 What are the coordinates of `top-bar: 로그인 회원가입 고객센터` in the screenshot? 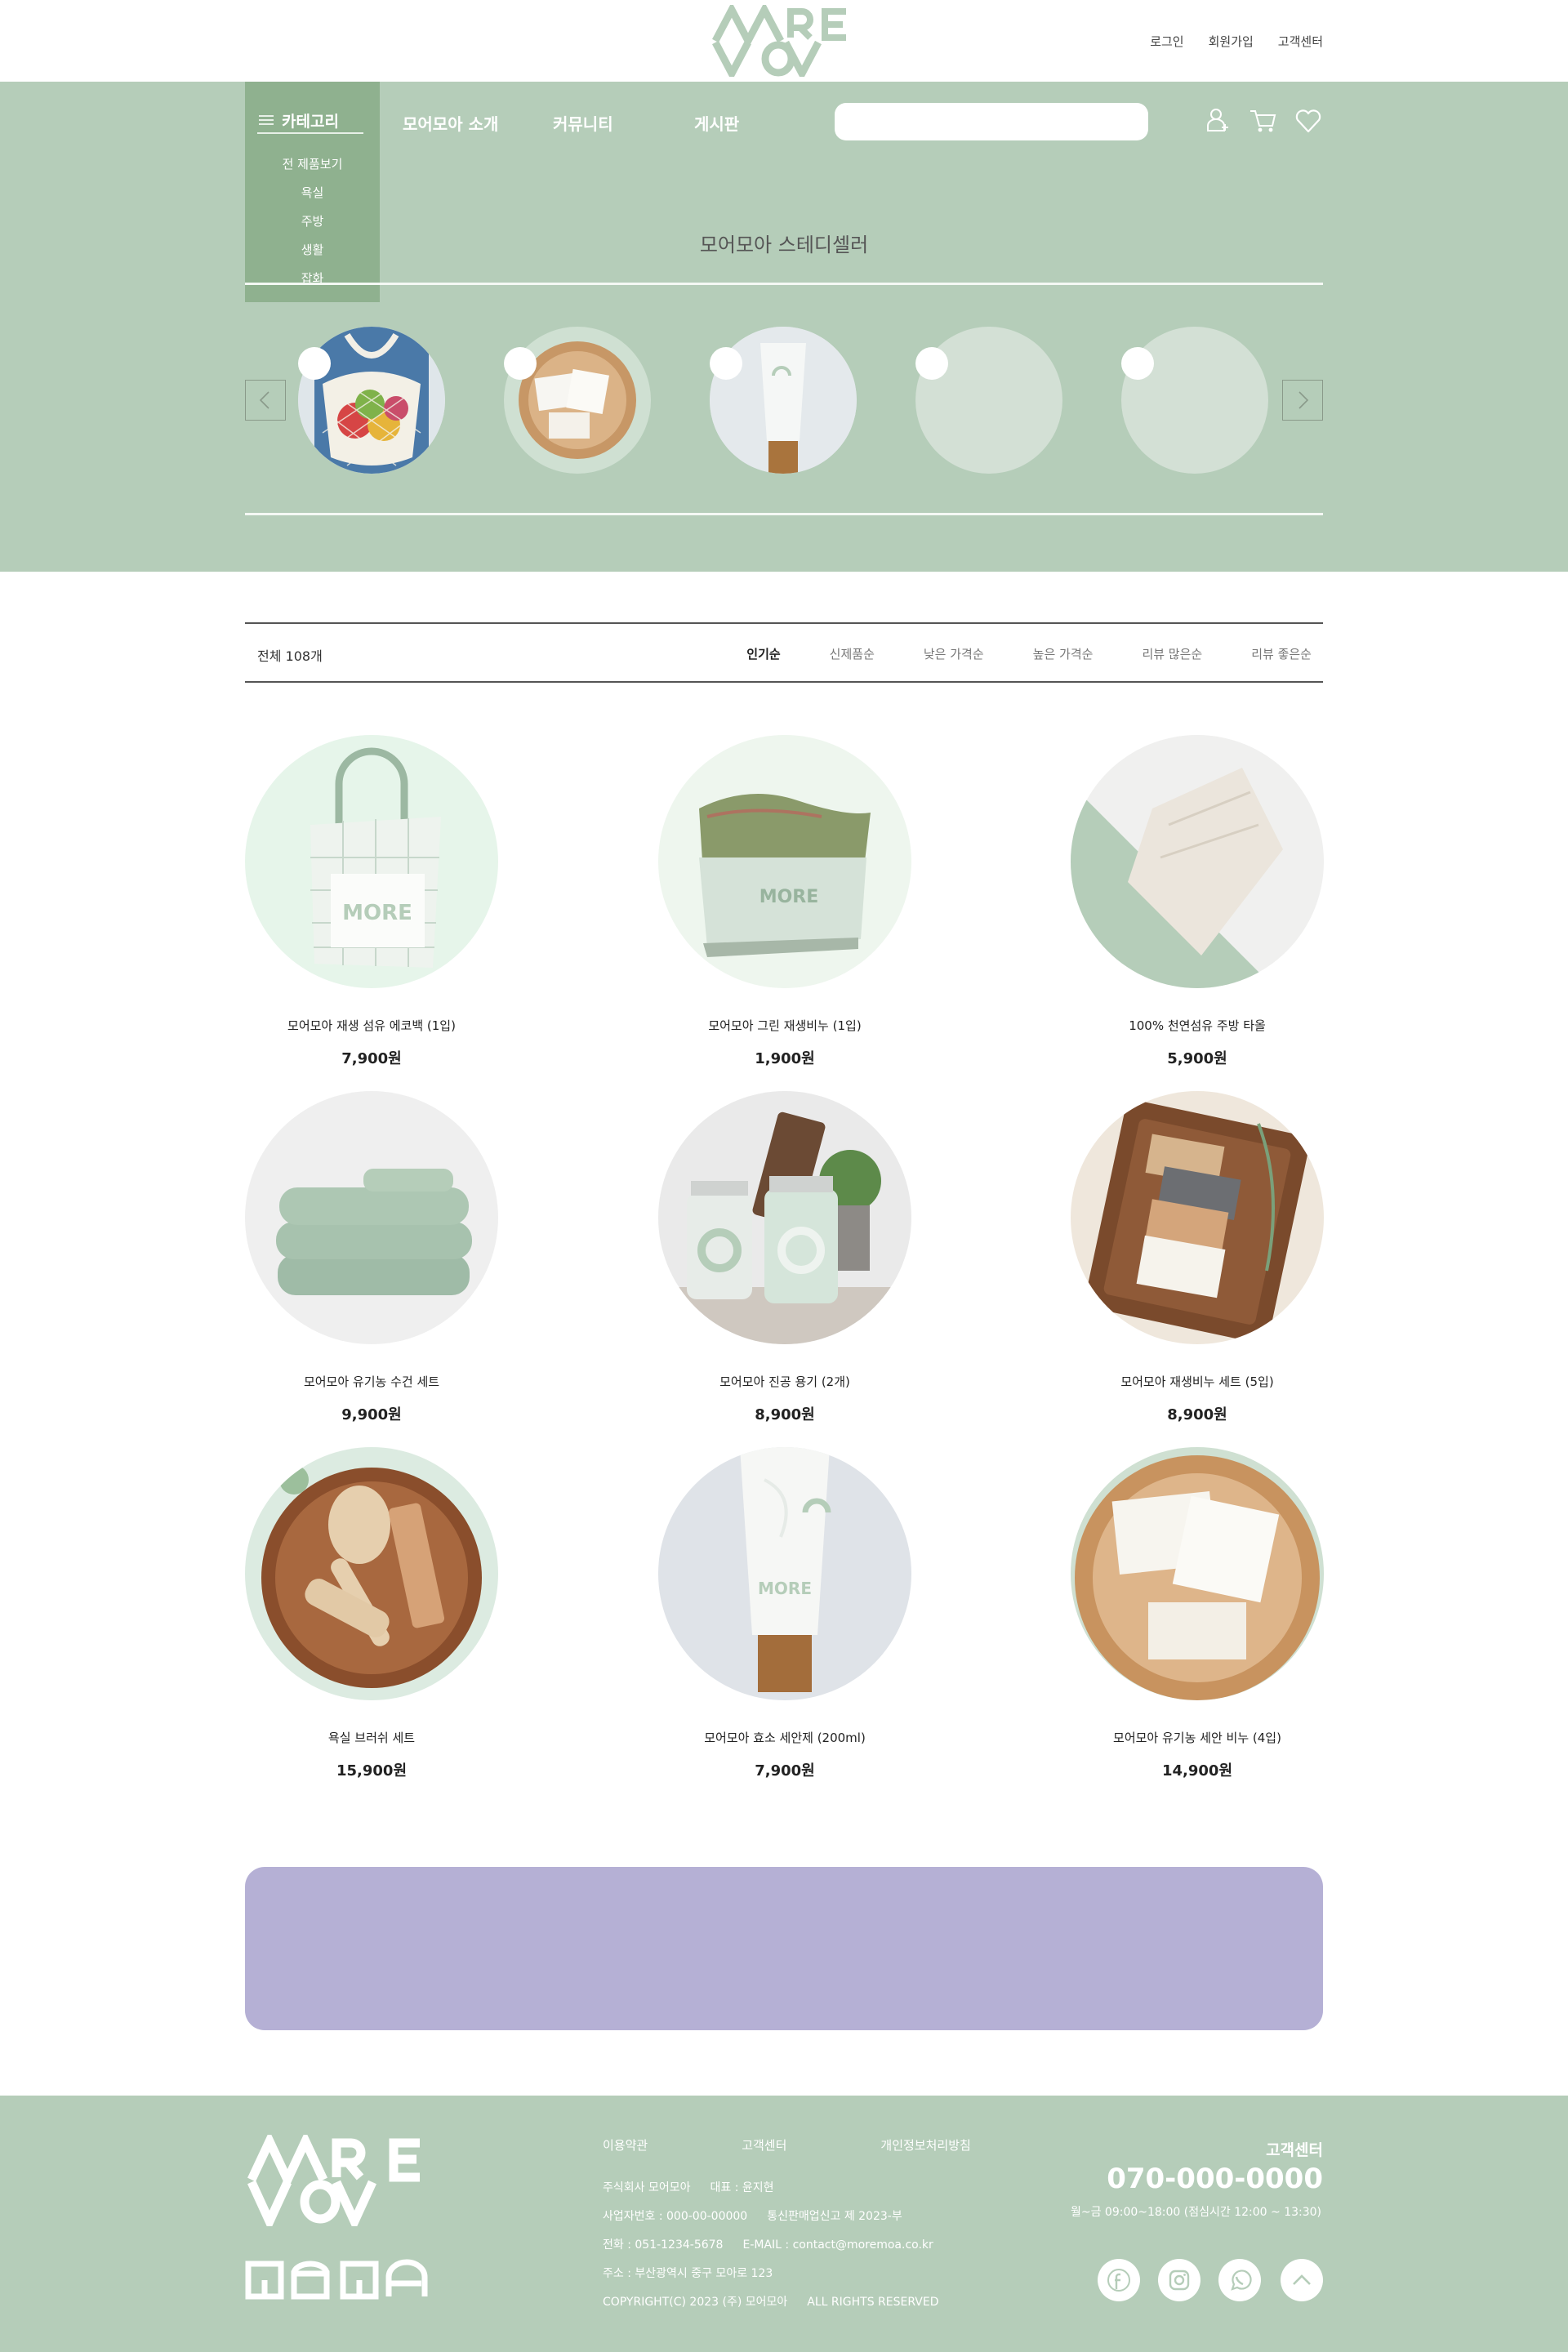 It's located at (784, 41).